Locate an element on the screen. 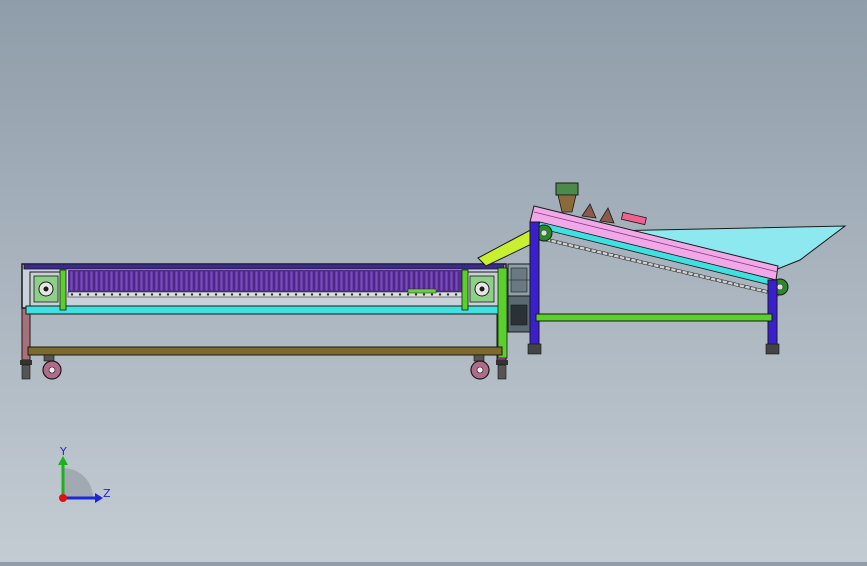  left-drive-hub is located at coordinates (46, 289).